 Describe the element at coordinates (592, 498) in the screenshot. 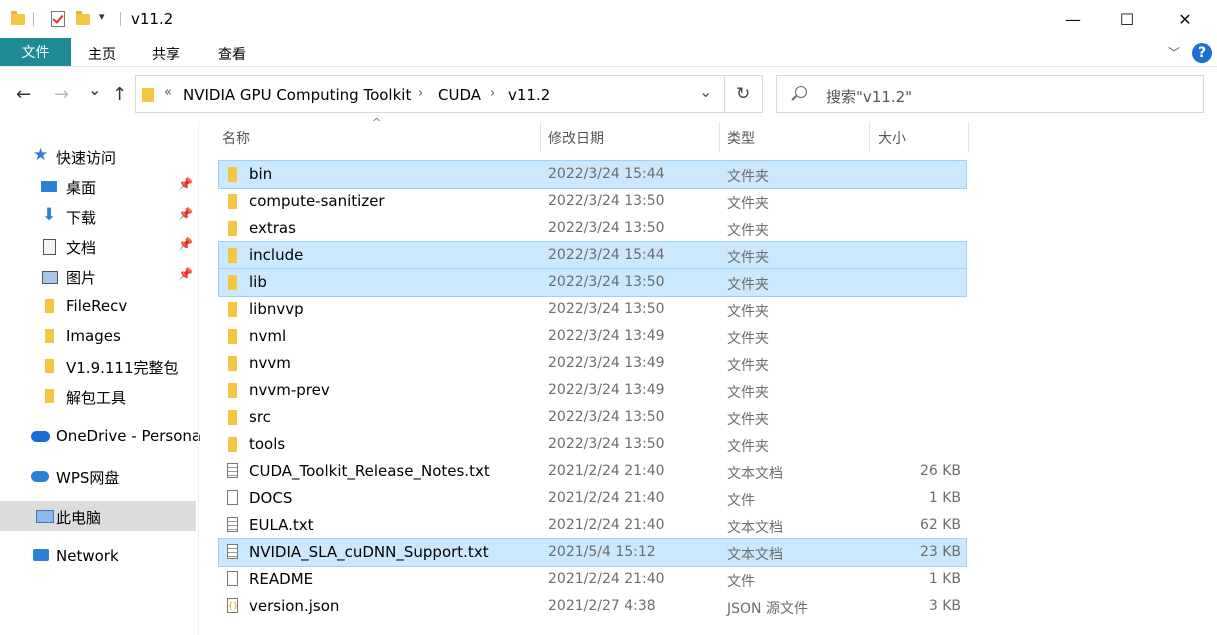

I see `file-row: DOCS 2021/2/24 21:40 文件 1 KB` at that location.